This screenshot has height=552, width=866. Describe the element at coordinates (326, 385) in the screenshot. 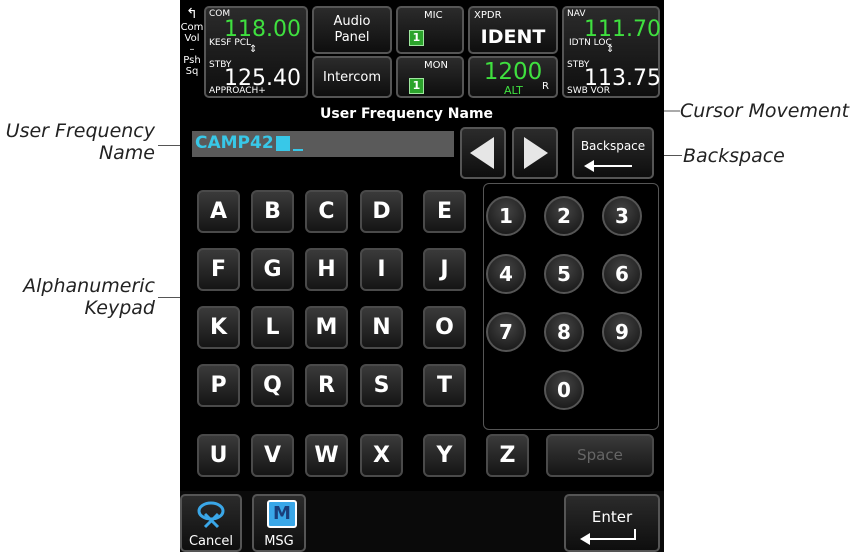

I see `key-r: R` at that location.